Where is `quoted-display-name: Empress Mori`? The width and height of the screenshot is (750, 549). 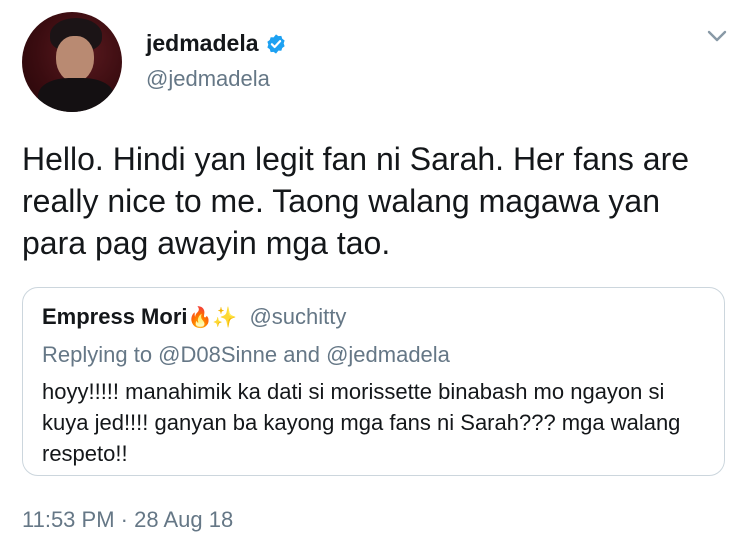 quoted-display-name: Empress Mori is located at coordinates (115, 316).